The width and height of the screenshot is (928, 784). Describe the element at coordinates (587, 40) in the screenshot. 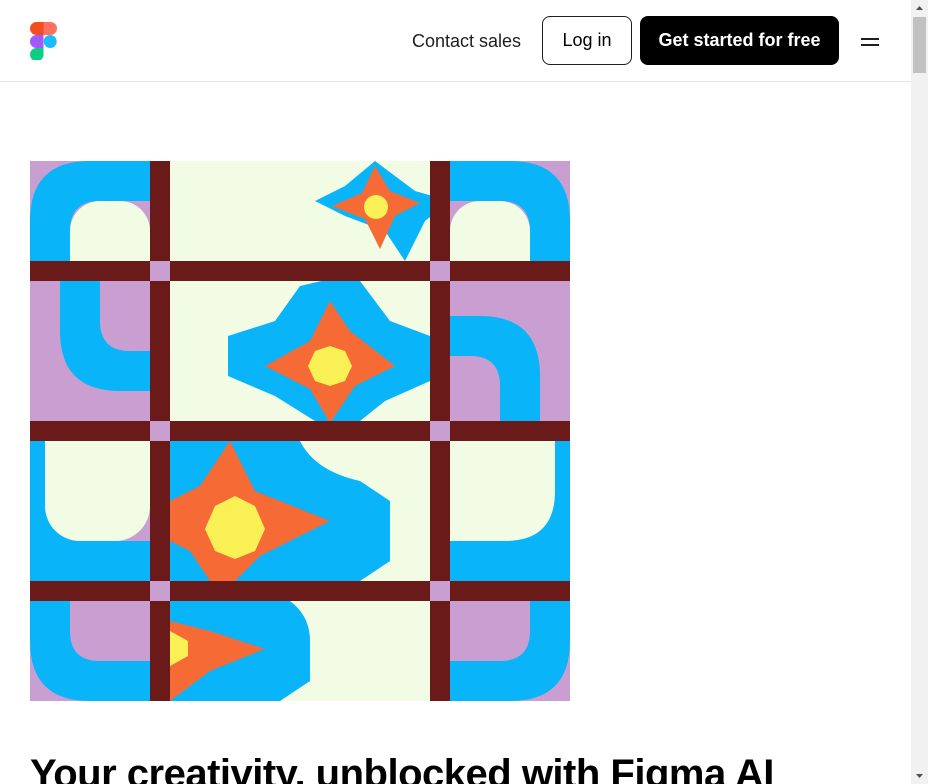

I see `login-button: Log in` at that location.